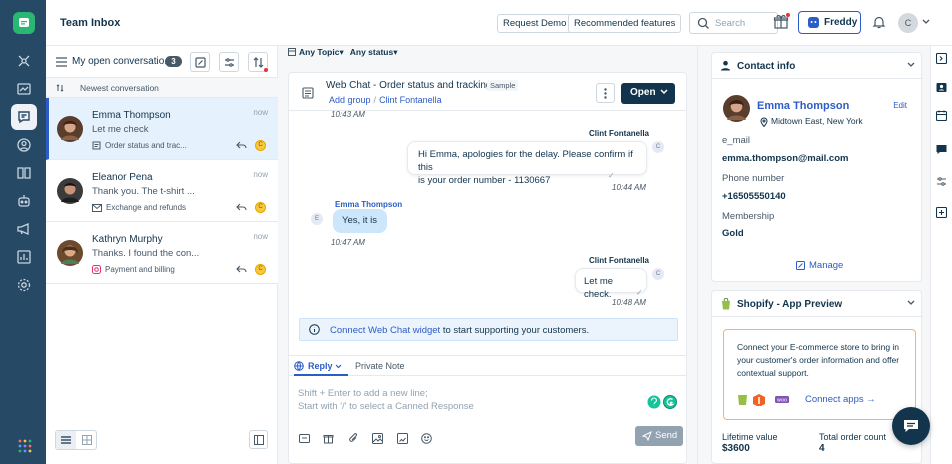 The height and width of the screenshot is (464, 952). I want to click on image-icon, so click(378, 438).